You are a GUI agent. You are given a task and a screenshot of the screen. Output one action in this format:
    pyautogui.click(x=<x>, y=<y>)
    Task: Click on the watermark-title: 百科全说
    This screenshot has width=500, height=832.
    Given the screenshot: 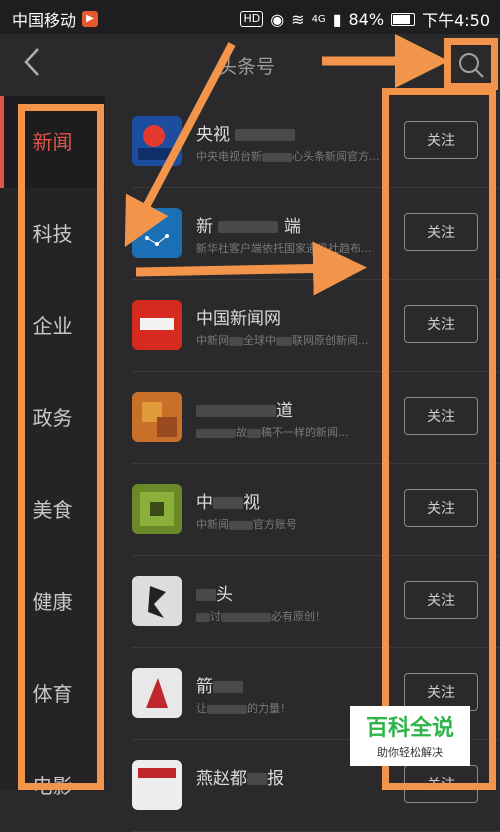 What is the action you would take?
    pyautogui.click(x=409, y=728)
    